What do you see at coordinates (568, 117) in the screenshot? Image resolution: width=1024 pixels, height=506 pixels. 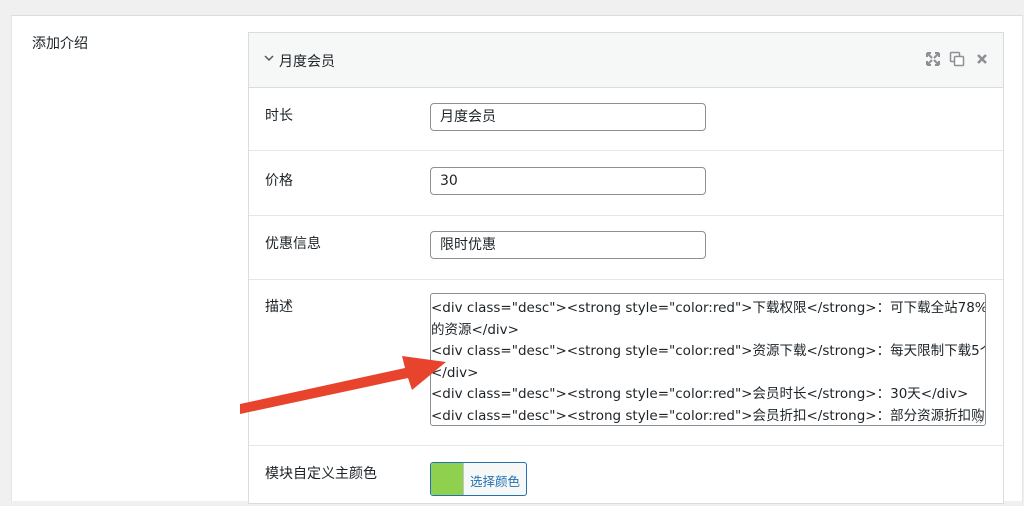 I see `duration-input: 月度会员` at bounding box center [568, 117].